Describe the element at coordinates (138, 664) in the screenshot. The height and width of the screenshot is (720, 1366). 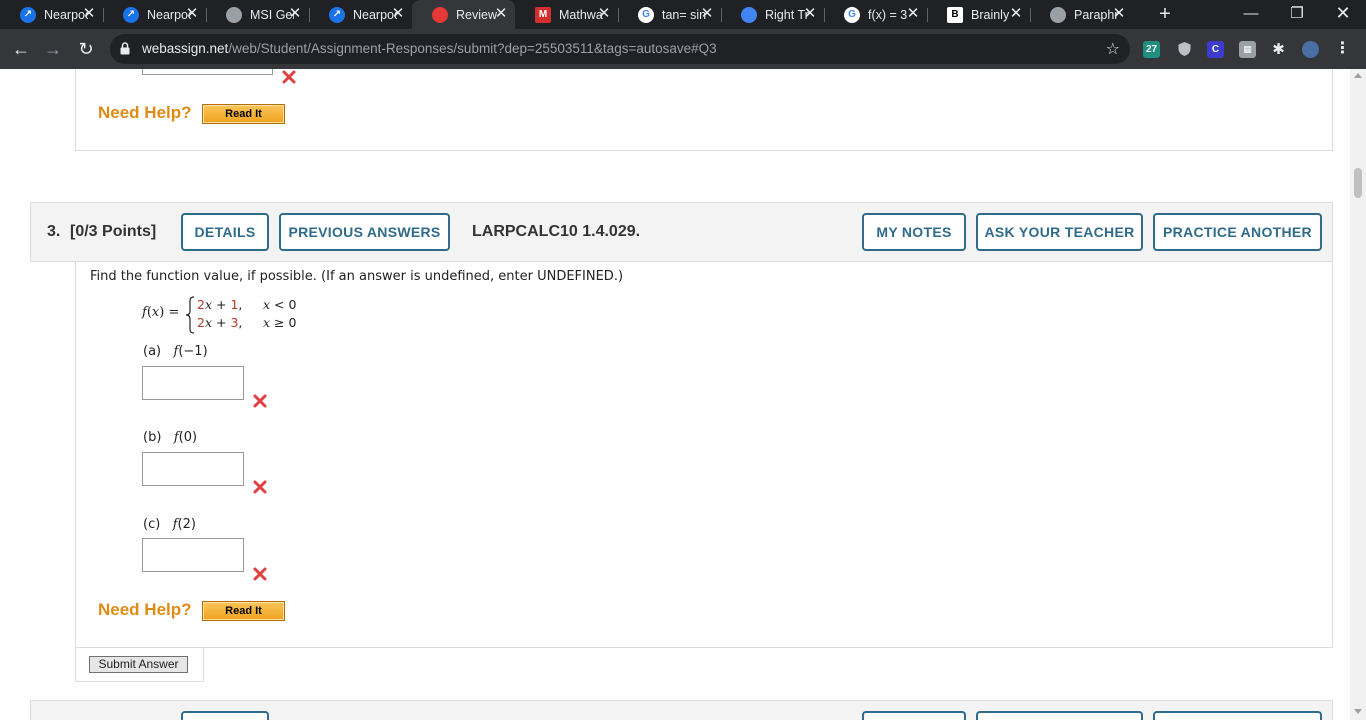
I see `submit-answer-button: Submit Answer` at that location.